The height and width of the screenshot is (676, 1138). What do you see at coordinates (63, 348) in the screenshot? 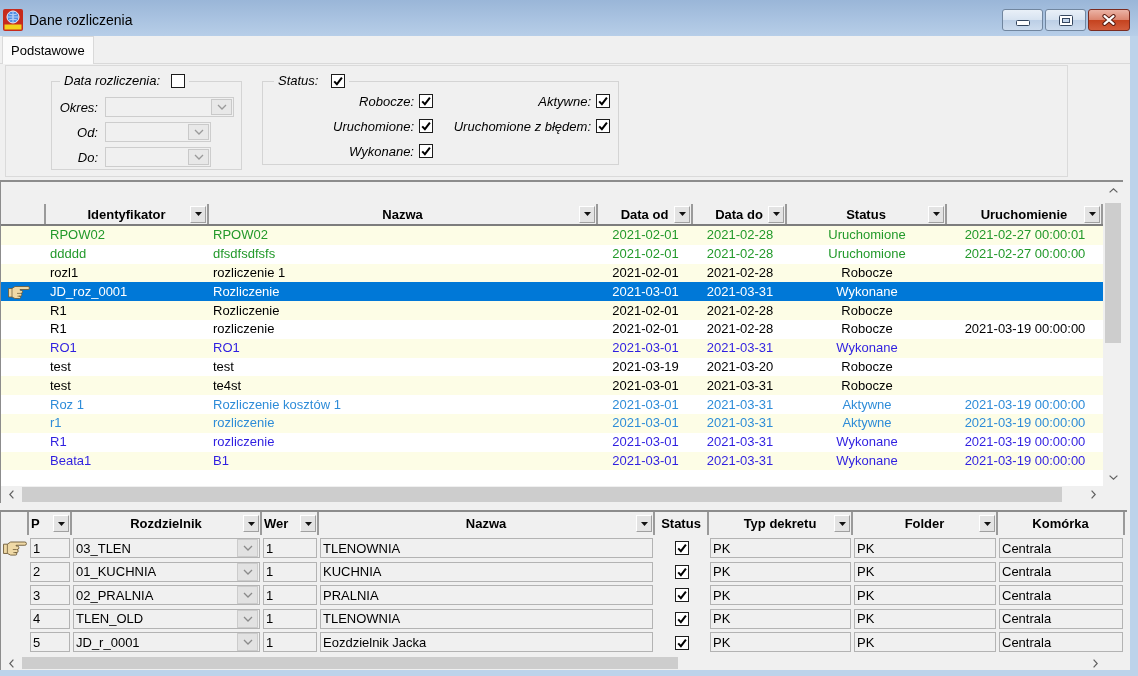
I see `table-cell-text: RO1` at bounding box center [63, 348].